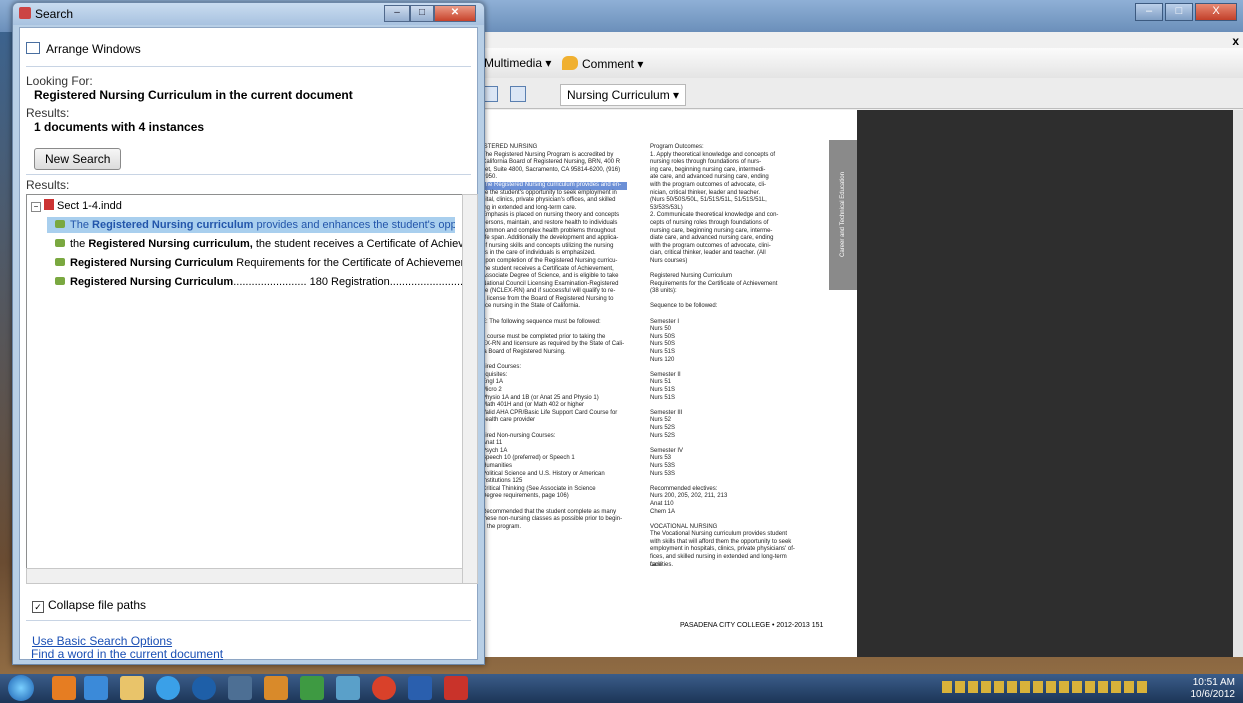  I want to click on page-text-line: Nurs 51, so click(661, 382).